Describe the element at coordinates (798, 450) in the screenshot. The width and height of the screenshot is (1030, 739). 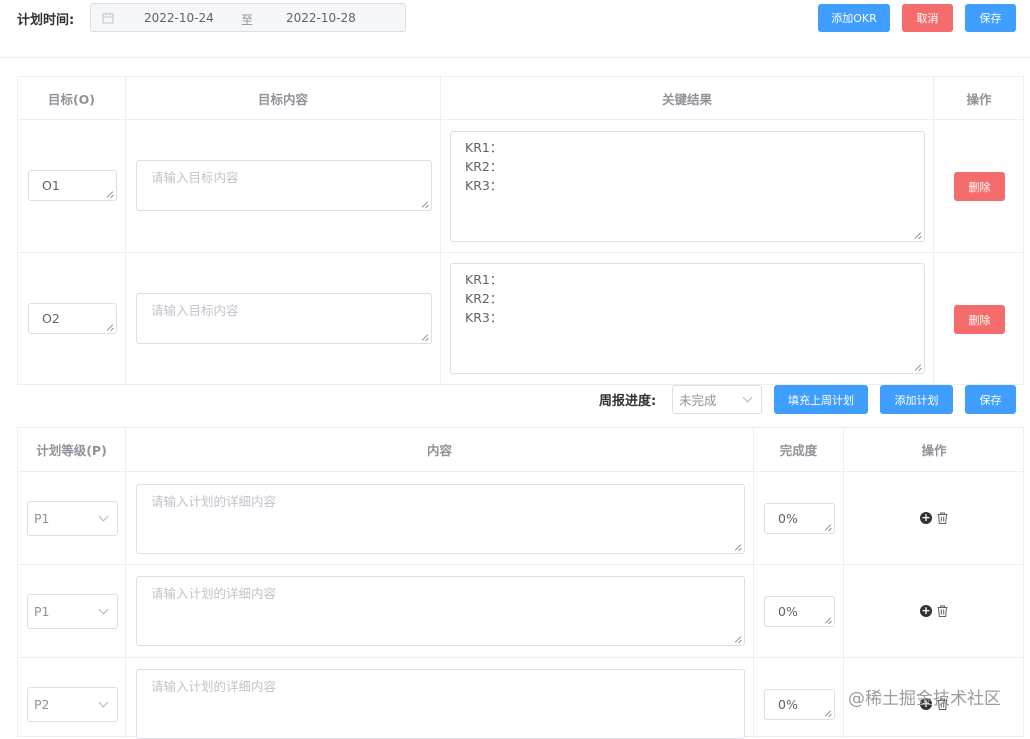
I see `plan-header-completion: 完成度` at that location.